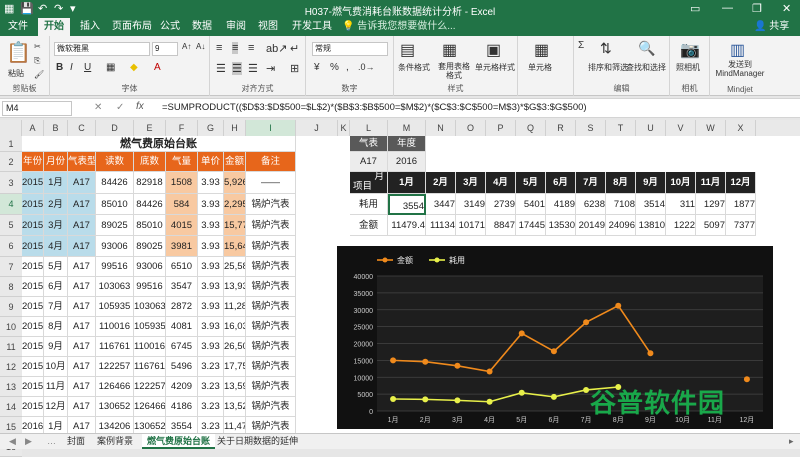 The width and height of the screenshot is (800, 457). What do you see at coordinates (11, 246) in the screenshot?
I see `row-header: 6` at bounding box center [11, 246].